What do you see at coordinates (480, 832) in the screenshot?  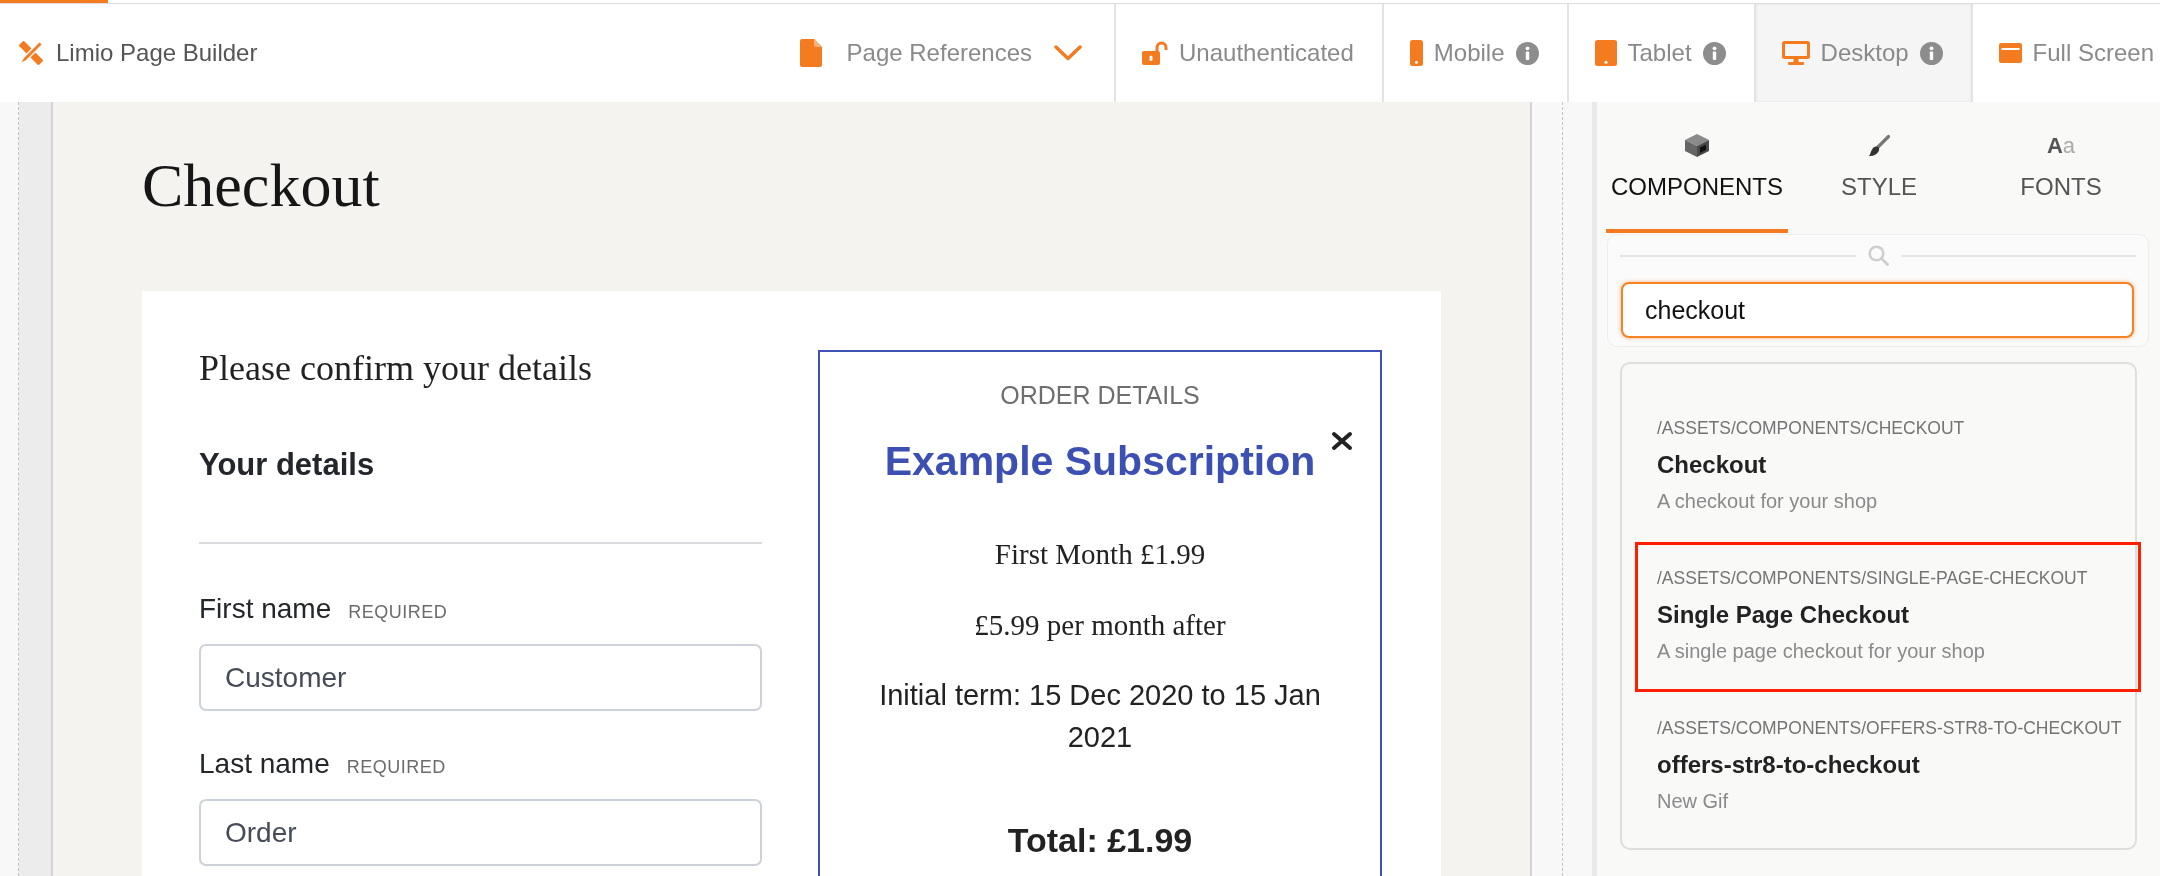 I see `text-field: Order` at bounding box center [480, 832].